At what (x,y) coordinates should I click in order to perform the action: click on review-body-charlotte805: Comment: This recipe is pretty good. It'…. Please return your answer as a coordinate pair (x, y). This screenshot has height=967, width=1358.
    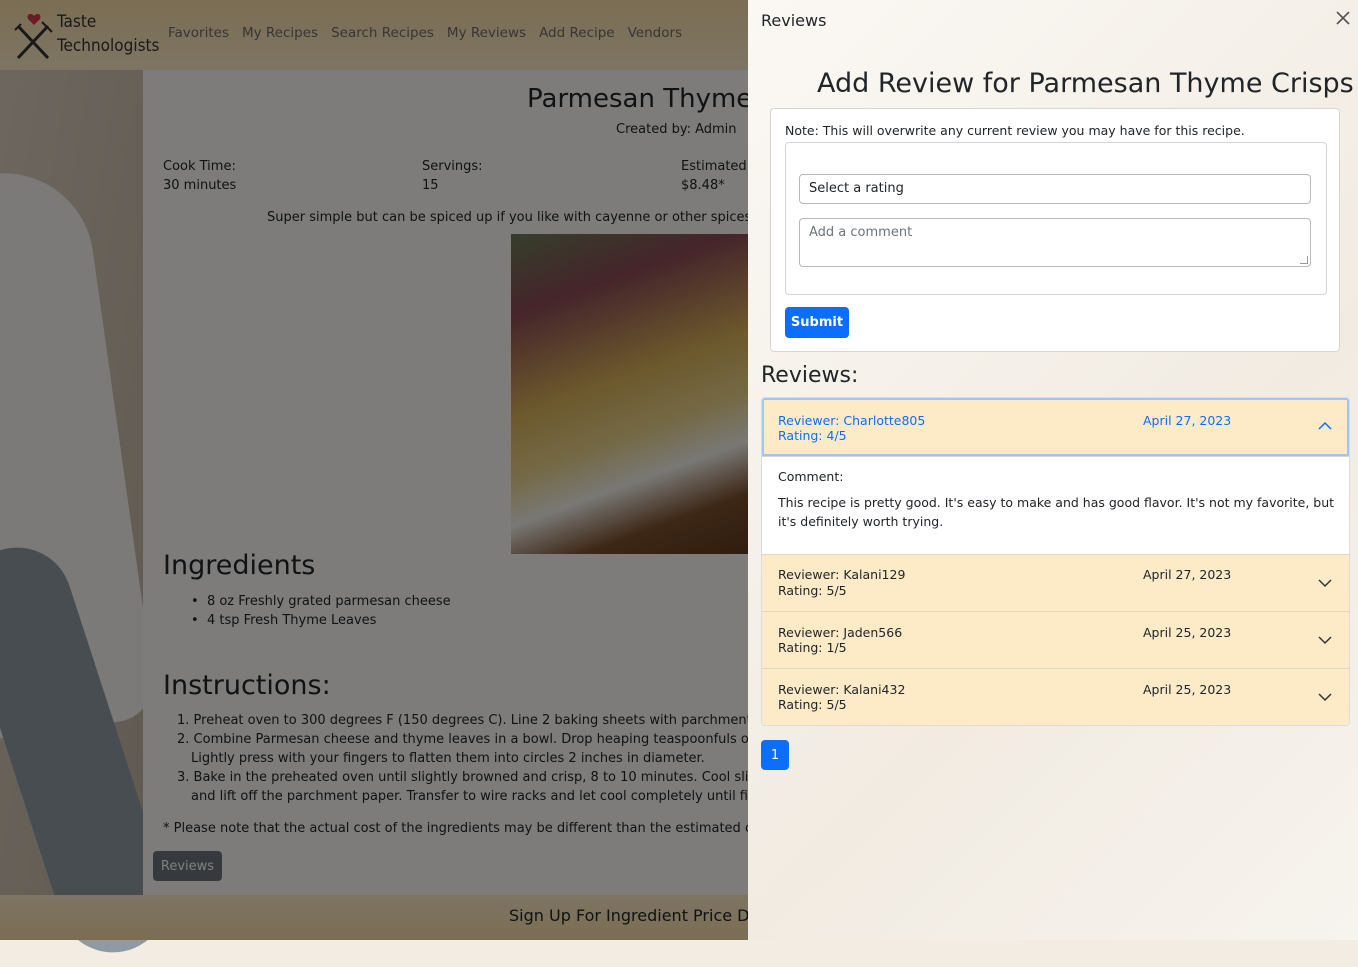
    Looking at the image, I should click on (1055, 506).